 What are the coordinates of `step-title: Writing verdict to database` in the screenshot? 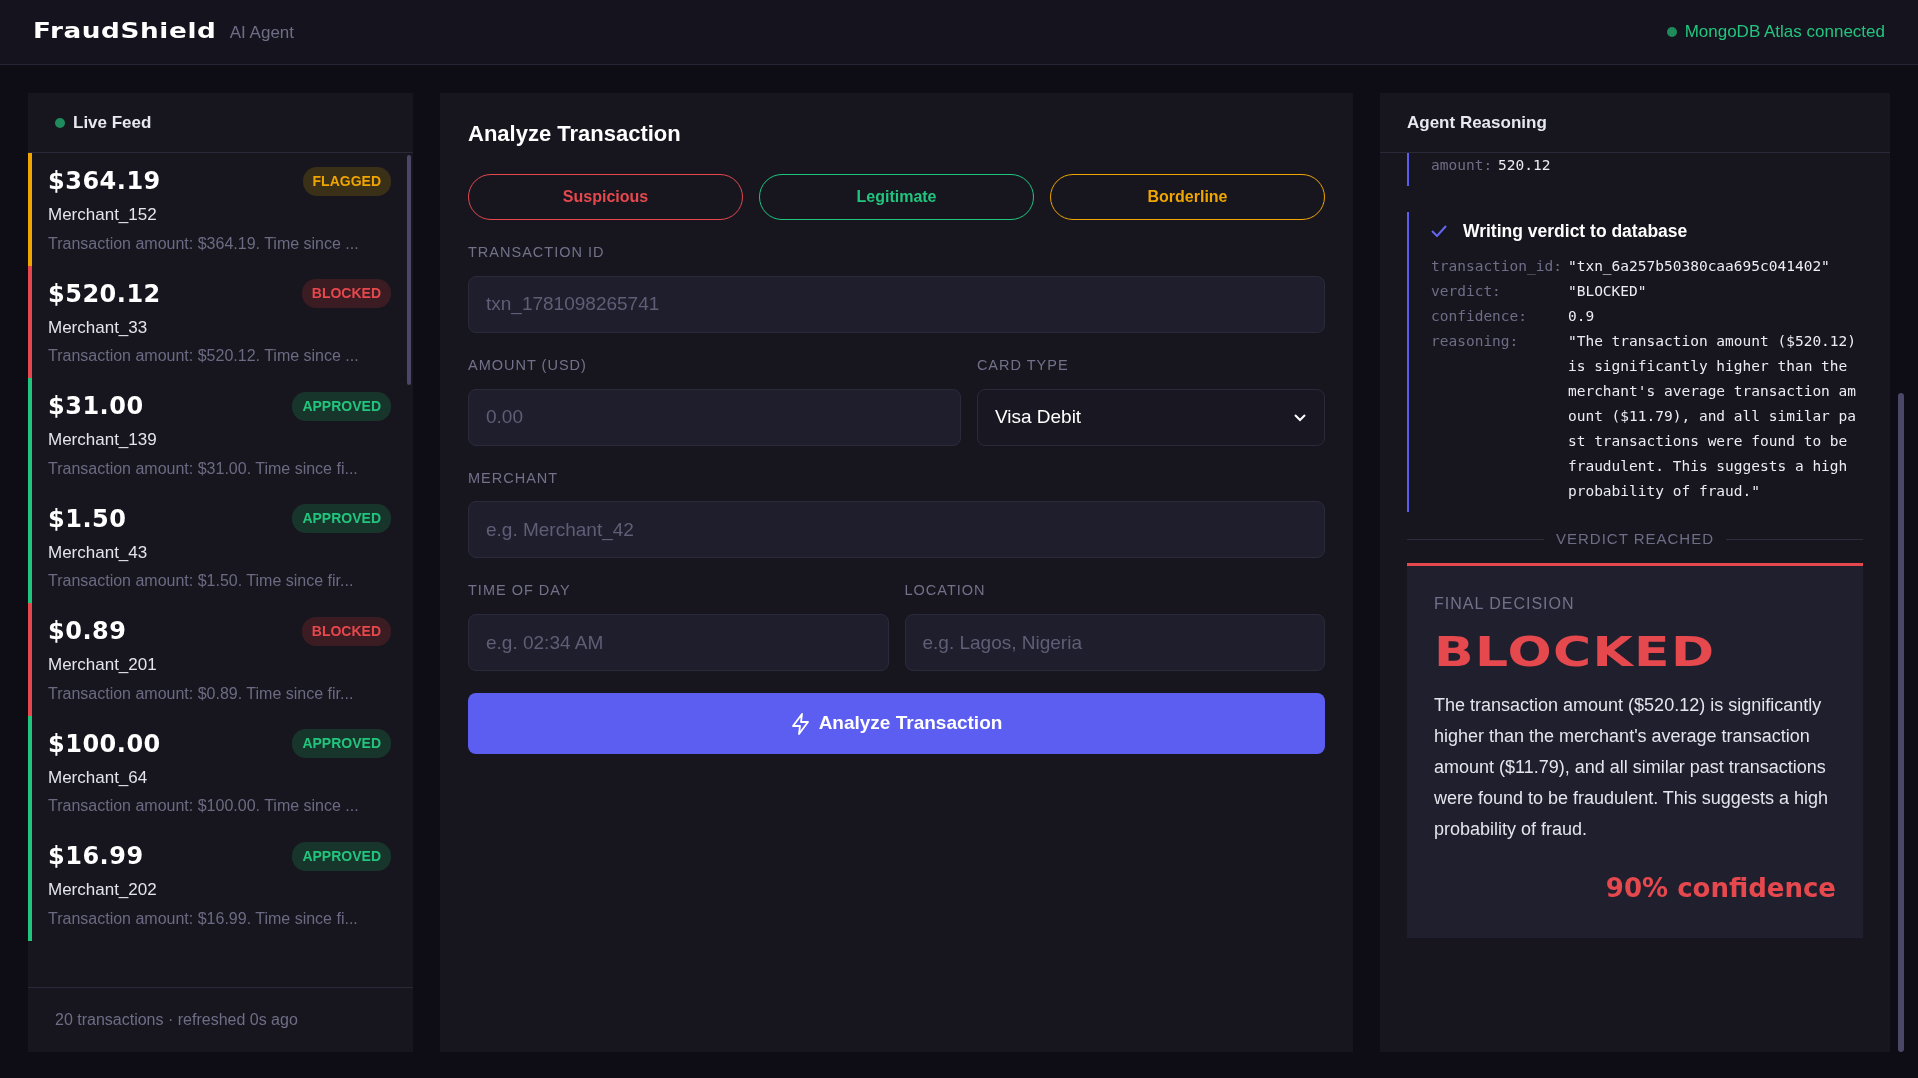 It's located at (1575, 231).